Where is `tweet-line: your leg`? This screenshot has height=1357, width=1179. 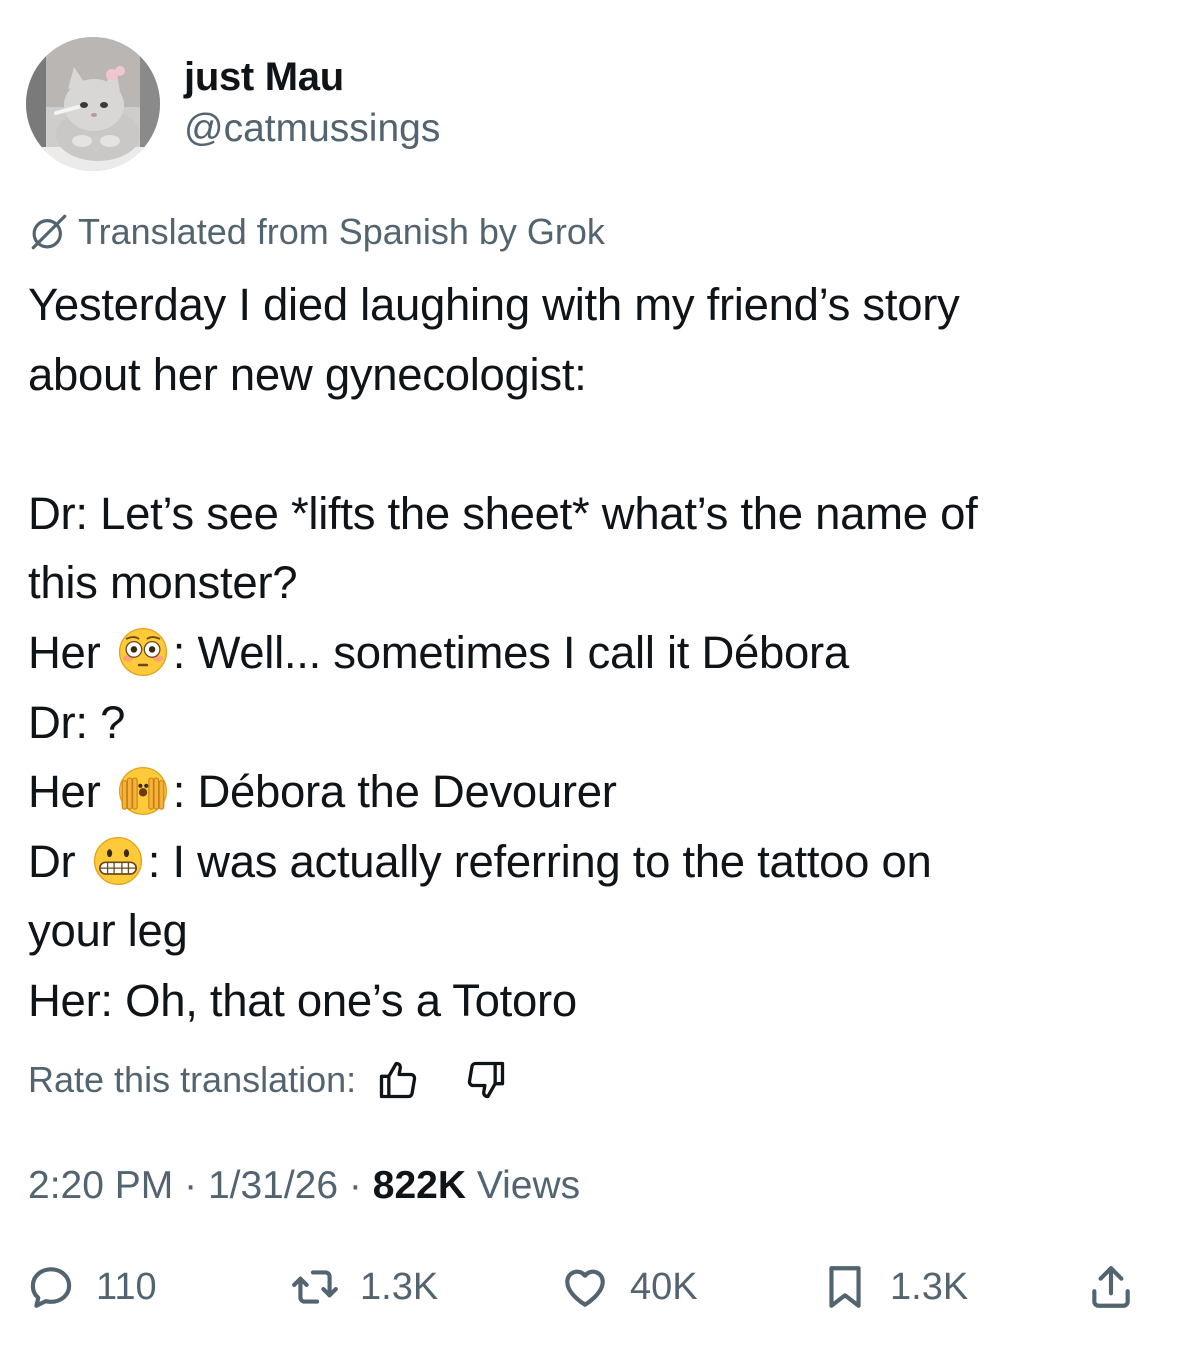
tweet-line: your leg is located at coordinates (108, 931).